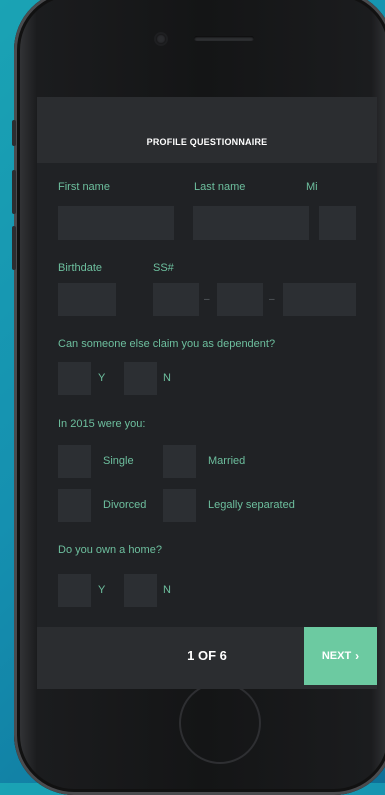 Image resolution: width=385 pixels, height=795 pixels. I want to click on birthdate-input, so click(87, 299).